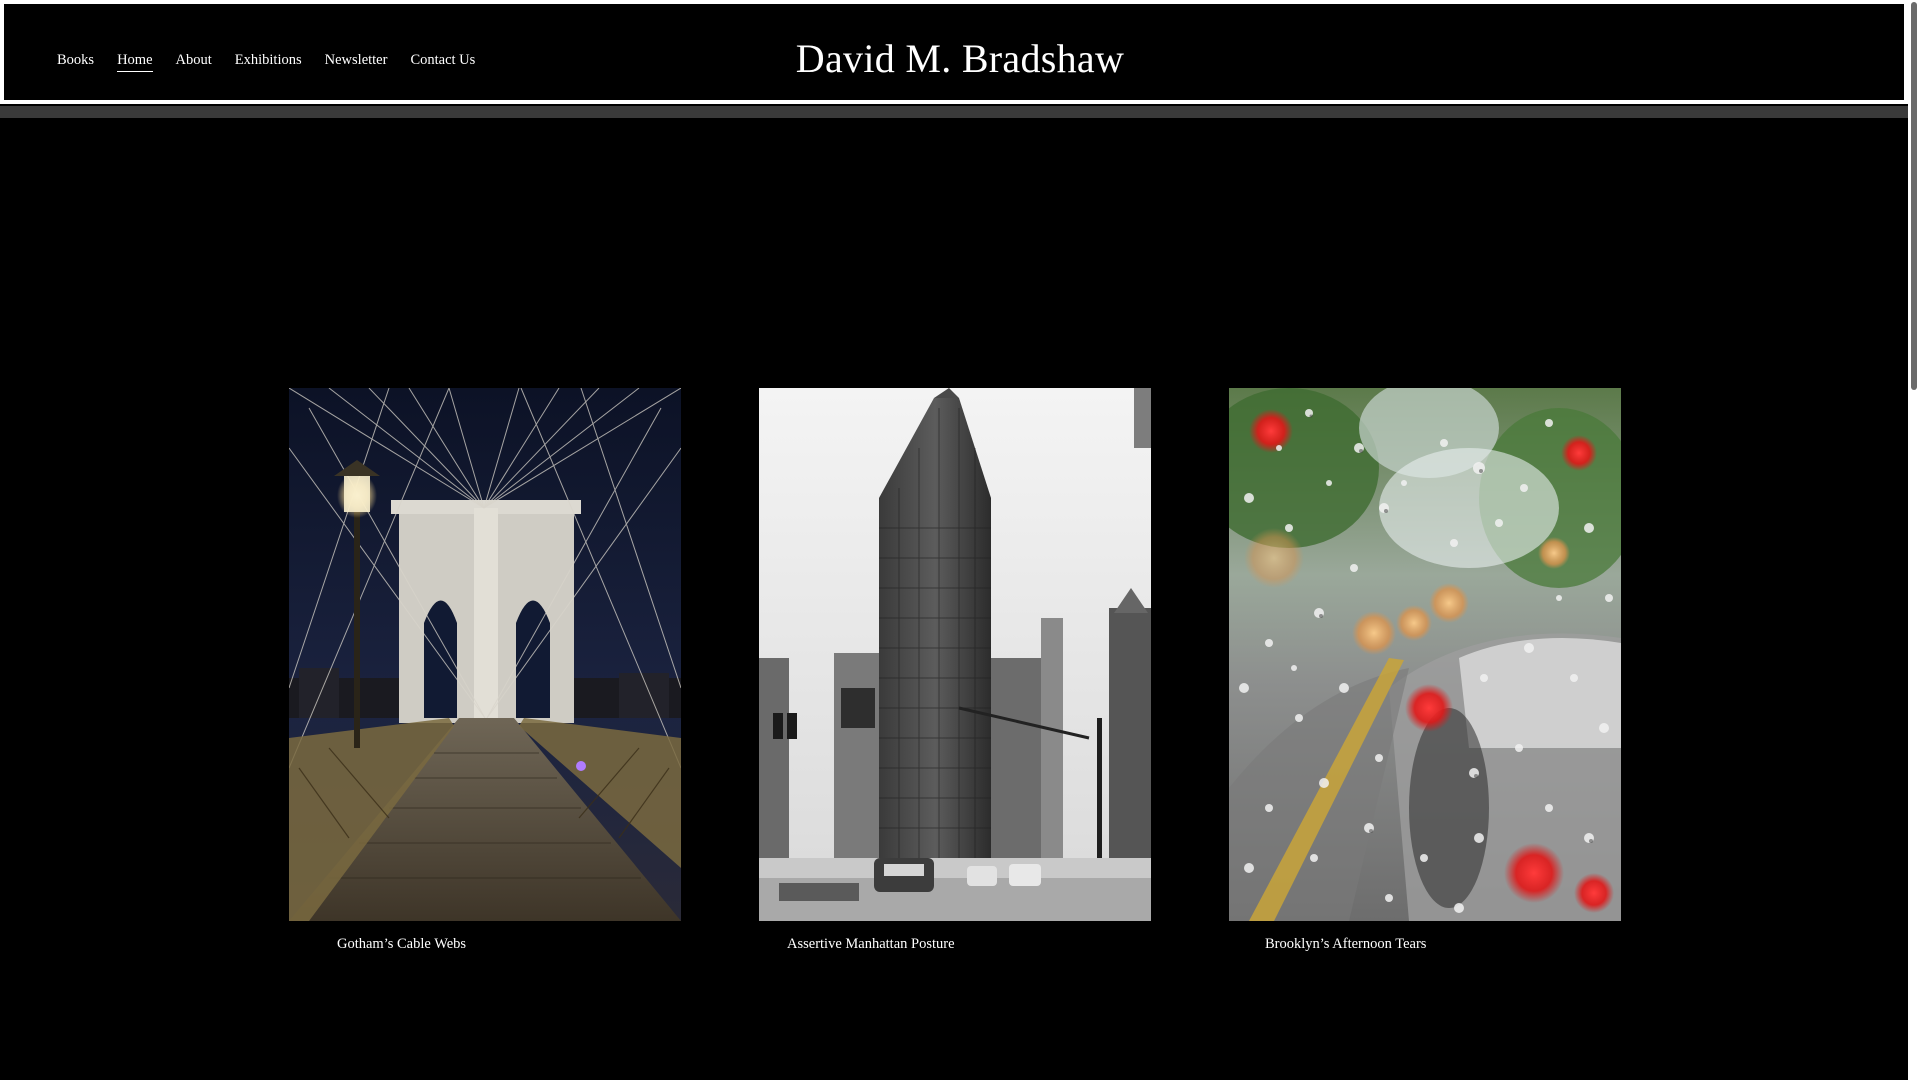  I want to click on nav-item-home: Home, so click(135, 61).